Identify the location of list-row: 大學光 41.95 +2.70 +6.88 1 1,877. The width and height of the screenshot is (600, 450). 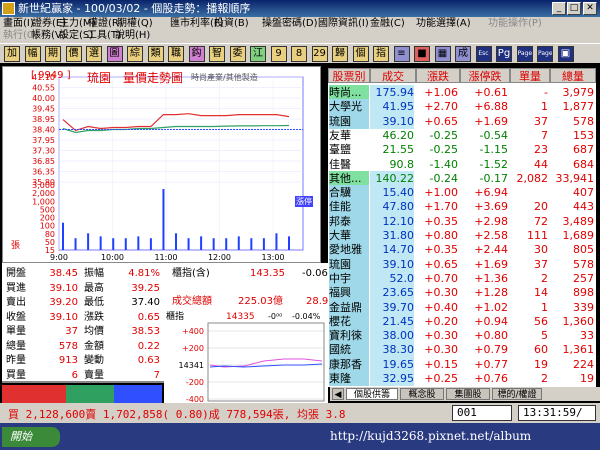
(462, 107).